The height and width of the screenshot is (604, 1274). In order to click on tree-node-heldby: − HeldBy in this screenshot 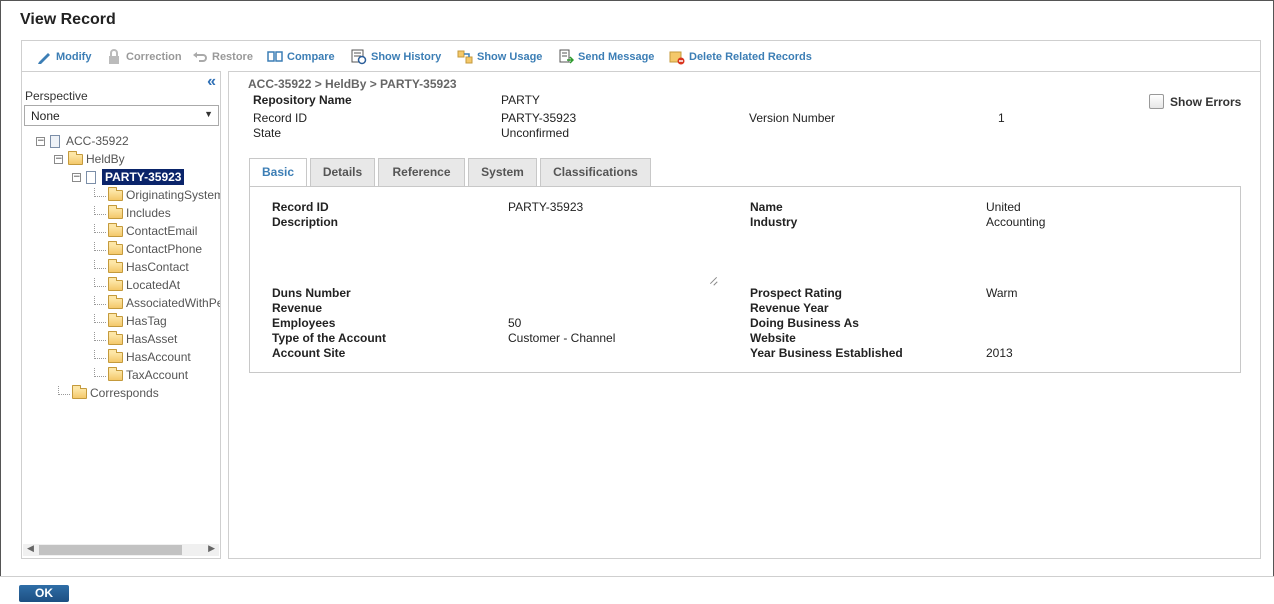, I will do `click(89, 158)`.